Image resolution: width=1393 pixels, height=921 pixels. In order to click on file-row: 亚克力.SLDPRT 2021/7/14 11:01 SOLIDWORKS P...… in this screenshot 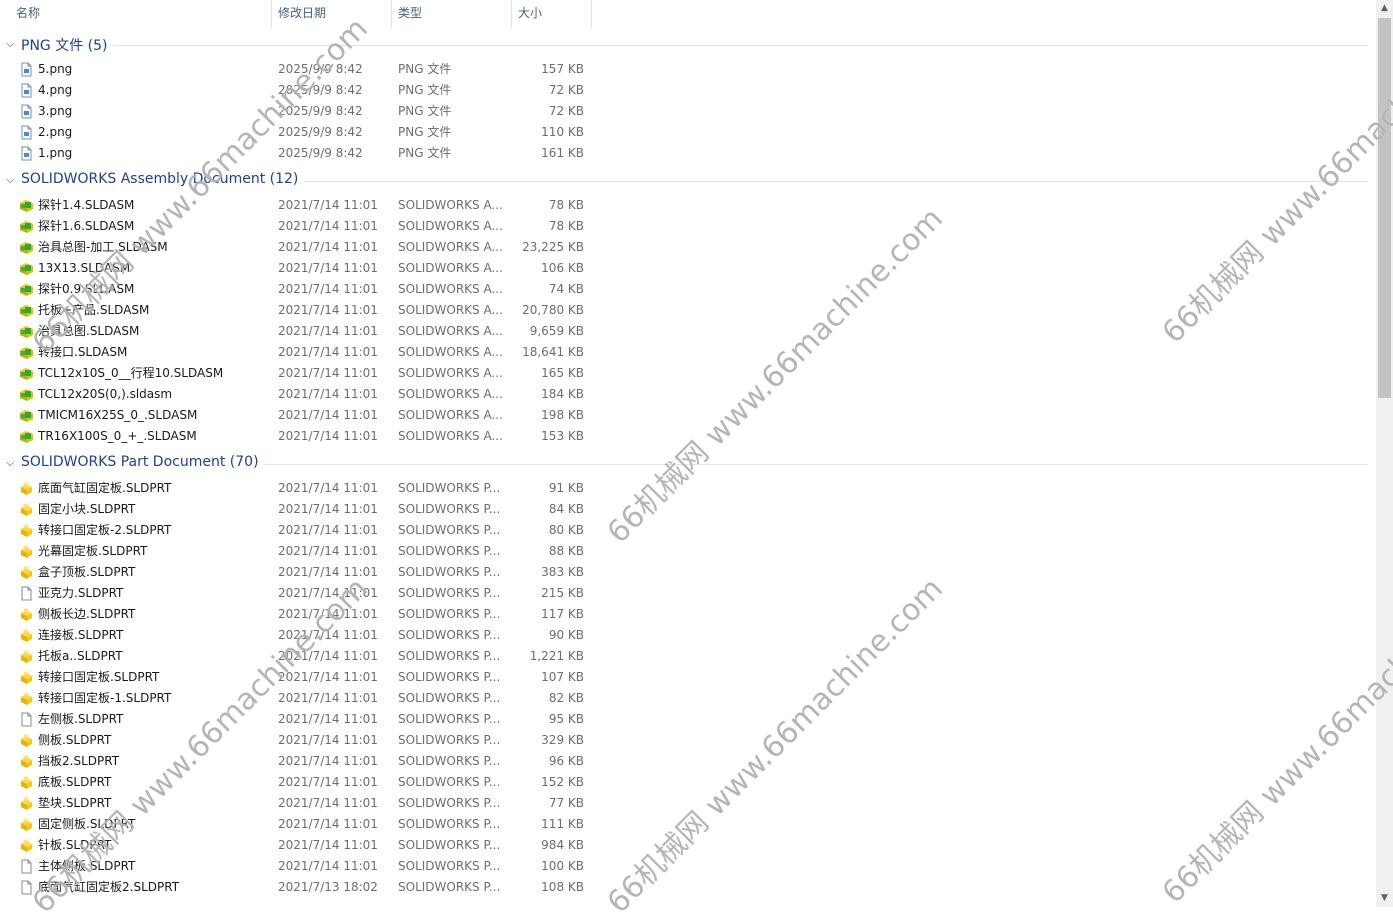, I will do `click(300, 593)`.